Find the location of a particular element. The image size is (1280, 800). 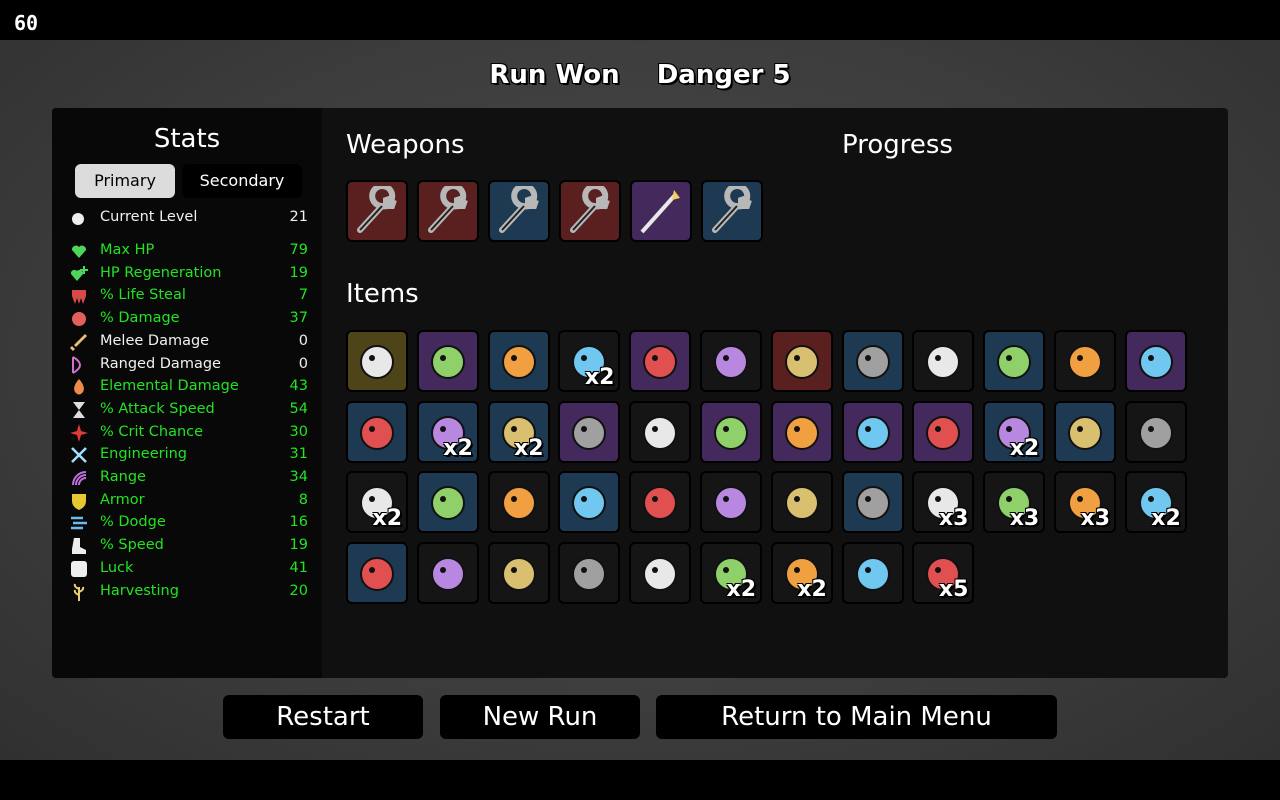

stat-row: Current Level 21 is located at coordinates (189, 218).